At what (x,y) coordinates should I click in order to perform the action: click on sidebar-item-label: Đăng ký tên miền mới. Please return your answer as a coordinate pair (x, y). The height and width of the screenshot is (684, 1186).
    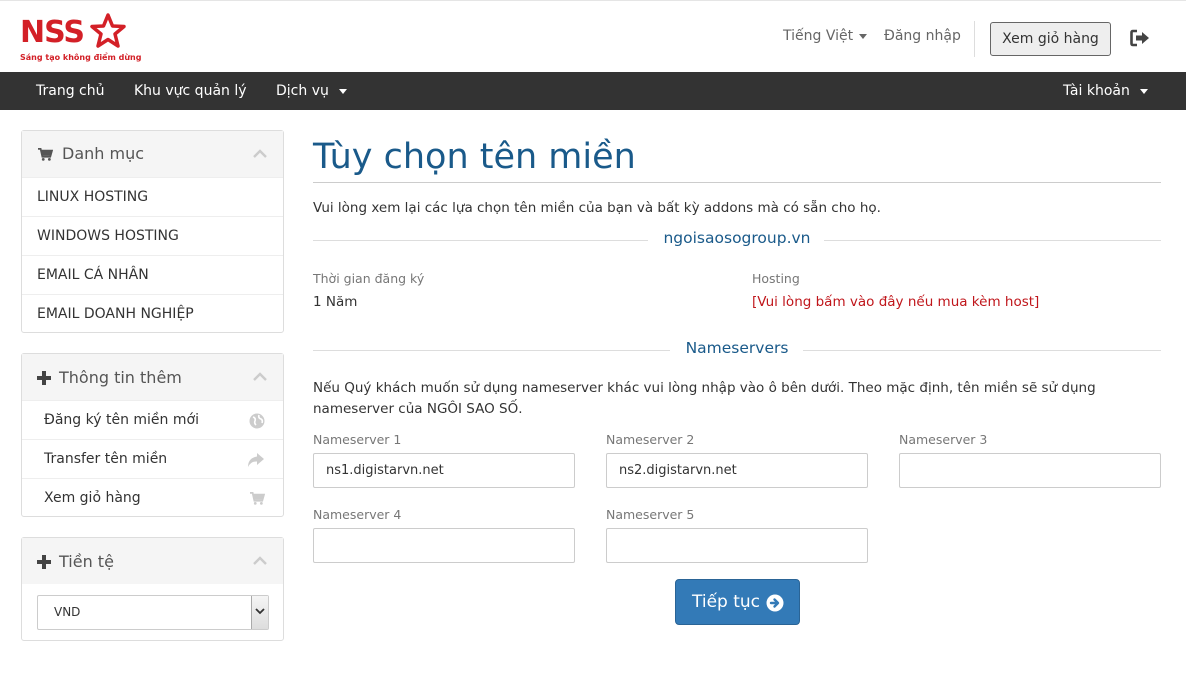
    Looking at the image, I should click on (121, 420).